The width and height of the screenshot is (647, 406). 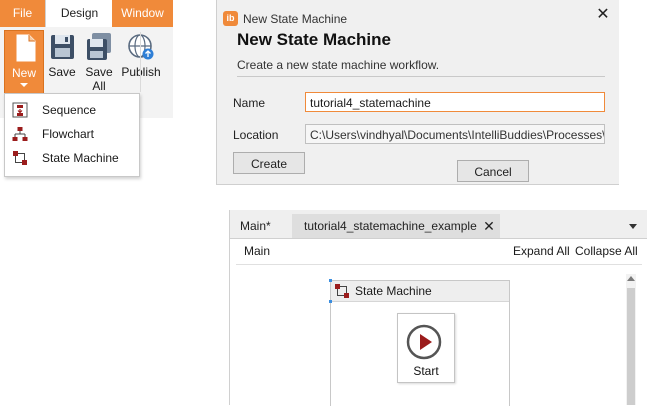 What do you see at coordinates (606, 251) in the screenshot?
I see `collapse-all-link: Collapse All` at bounding box center [606, 251].